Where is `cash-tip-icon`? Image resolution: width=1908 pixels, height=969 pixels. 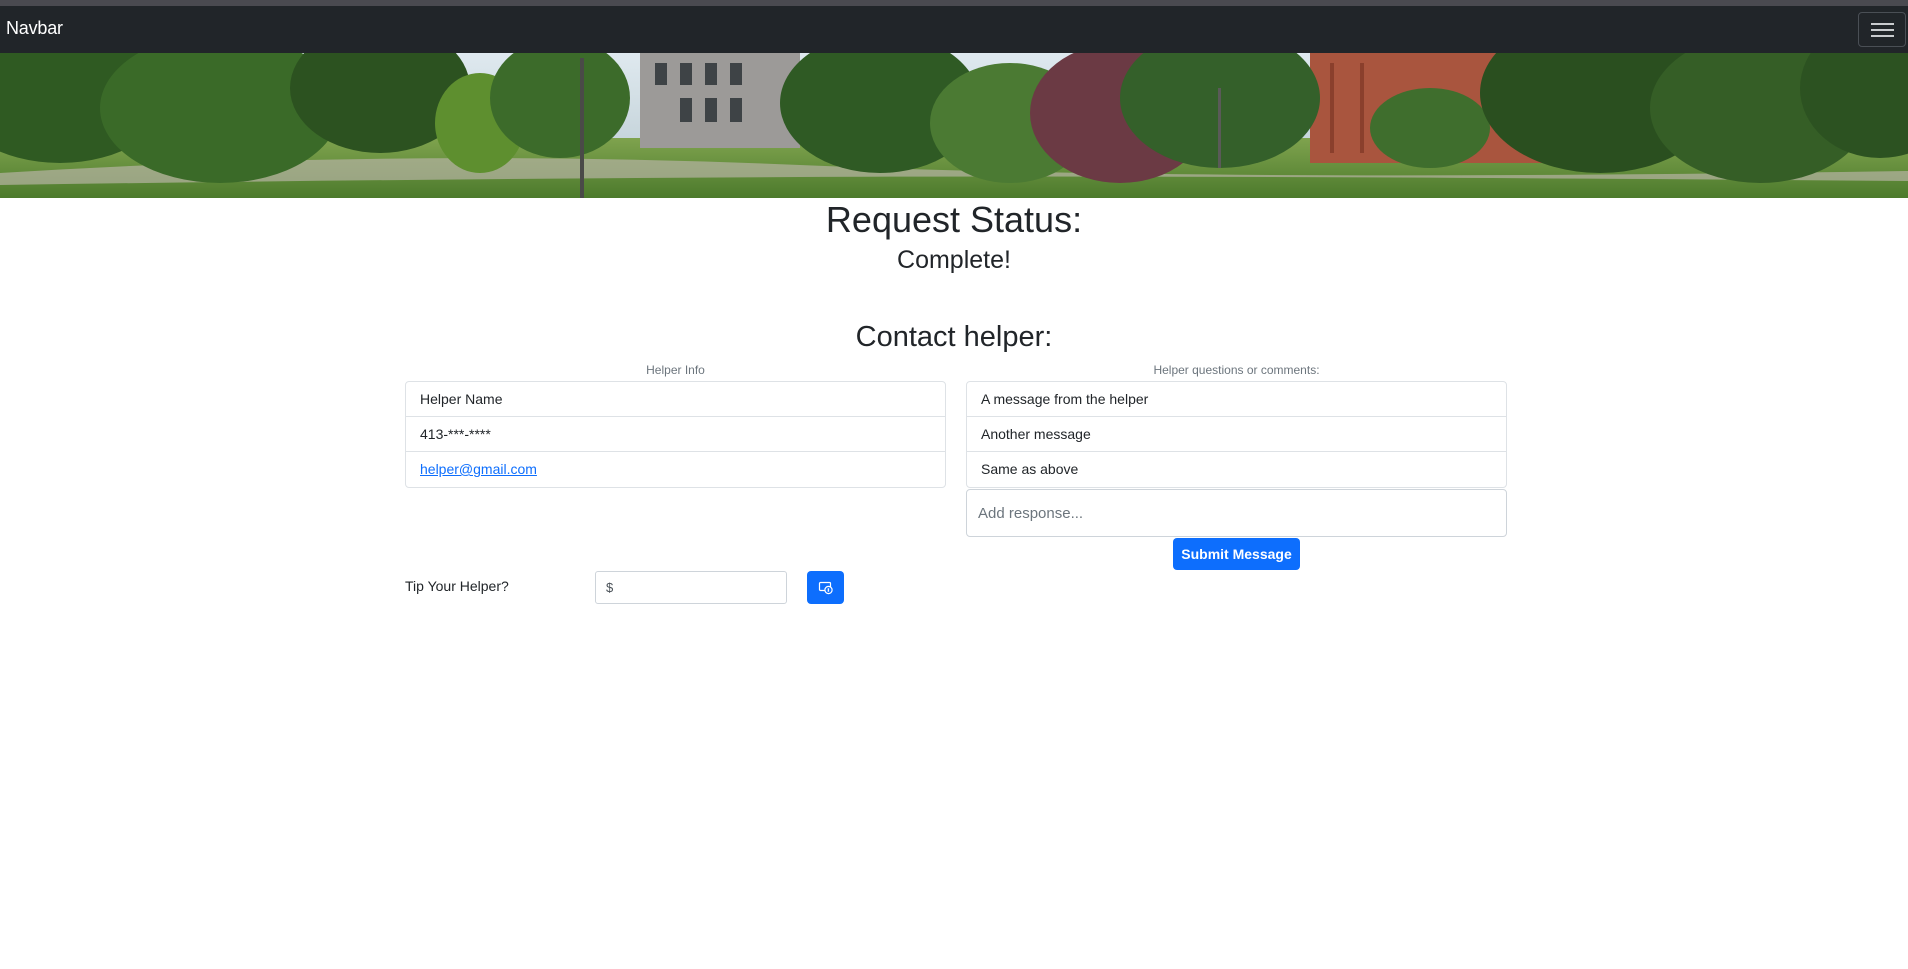
cash-tip-icon is located at coordinates (825, 587).